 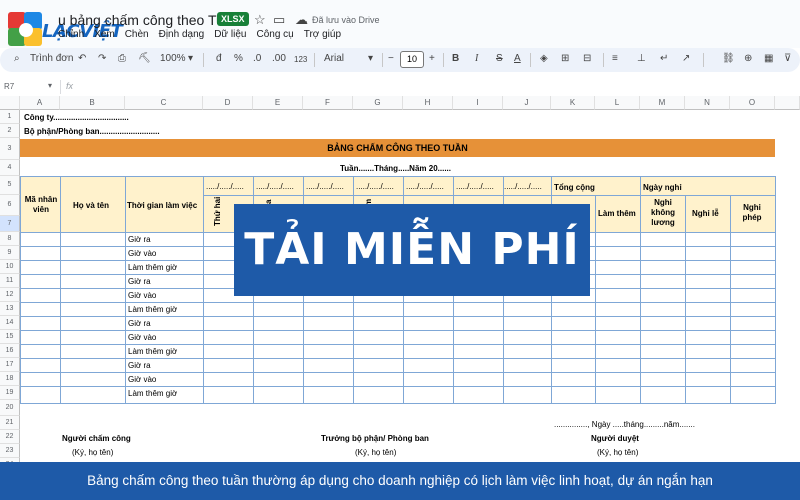 I want to click on increase-decimal-button: .00, so click(x=279, y=58).